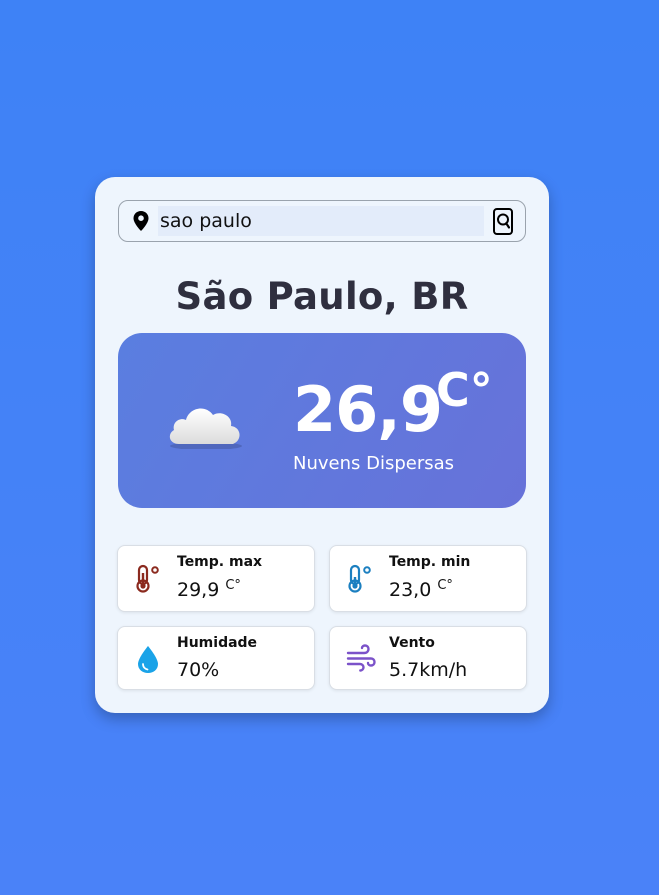 The width and height of the screenshot is (659, 895). I want to click on stat-temp-min: Temp. min 23,0 C°, so click(428, 578).